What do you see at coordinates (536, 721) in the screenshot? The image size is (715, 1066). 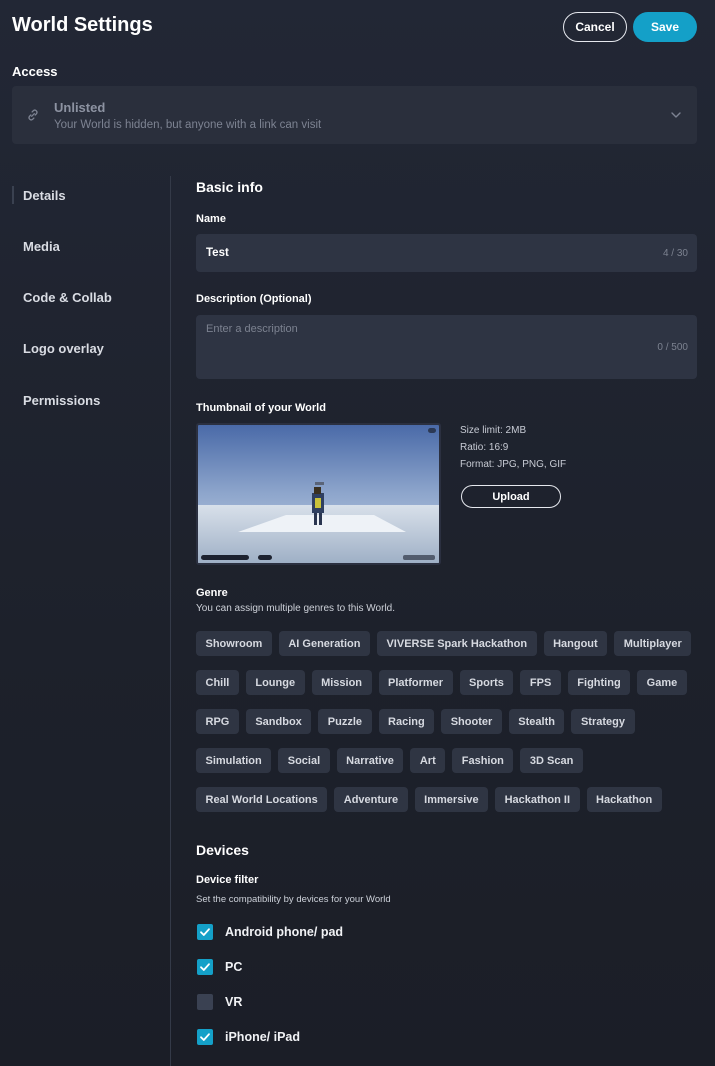 I see `genre-chip: Stealth` at bounding box center [536, 721].